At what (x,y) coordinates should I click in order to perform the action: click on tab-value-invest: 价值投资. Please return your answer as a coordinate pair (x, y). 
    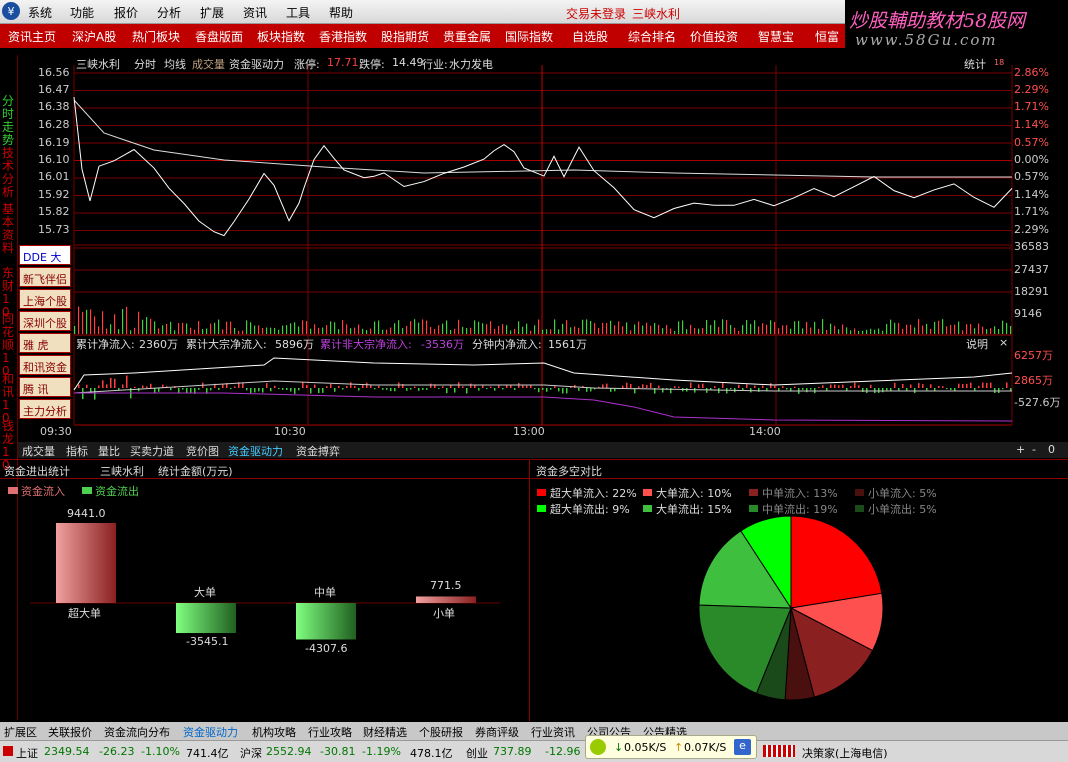
    Looking at the image, I should click on (714, 36).